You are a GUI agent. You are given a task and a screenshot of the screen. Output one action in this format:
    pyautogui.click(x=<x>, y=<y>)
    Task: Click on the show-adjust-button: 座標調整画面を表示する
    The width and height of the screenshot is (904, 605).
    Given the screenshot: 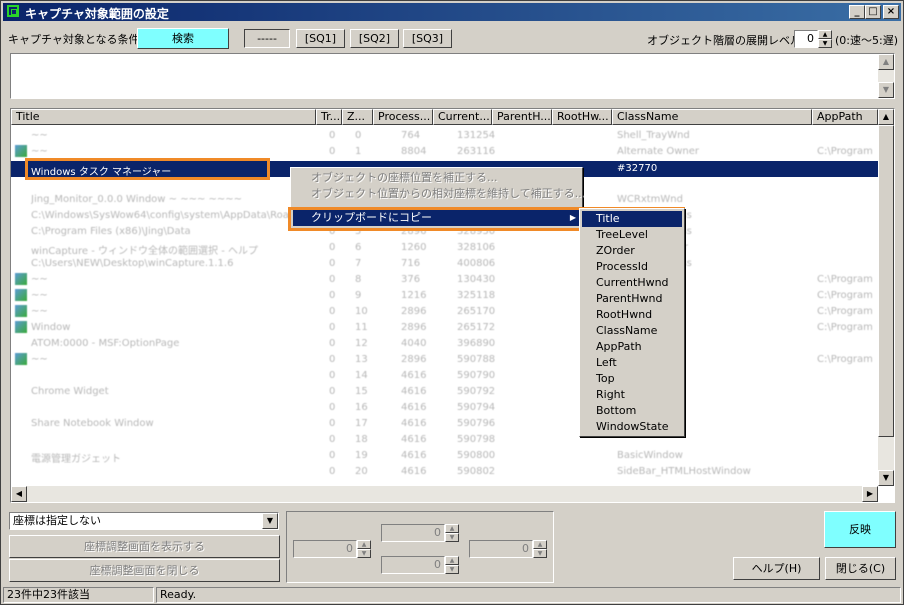 What is the action you would take?
    pyautogui.click(x=144, y=546)
    